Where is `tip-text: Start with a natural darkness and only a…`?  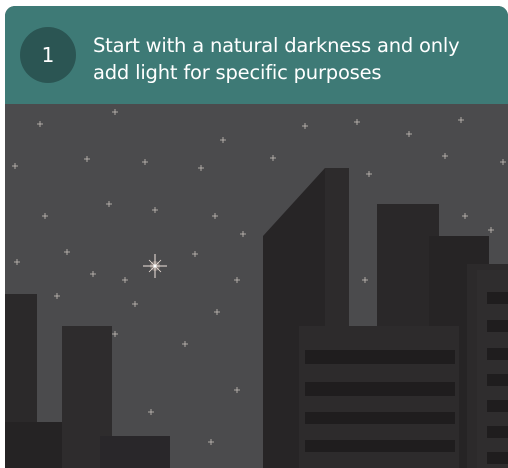
tip-text: Start with a natural darkness and only a… is located at coordinates (276, 59).